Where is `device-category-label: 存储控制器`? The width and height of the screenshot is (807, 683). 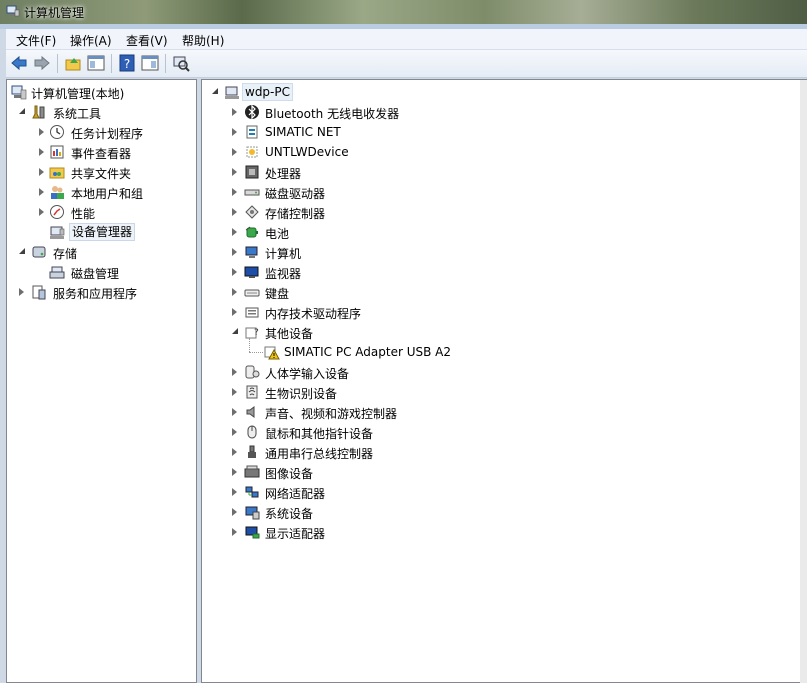
device-category-label: 存储控制器 is located at coordinates (295, 214).